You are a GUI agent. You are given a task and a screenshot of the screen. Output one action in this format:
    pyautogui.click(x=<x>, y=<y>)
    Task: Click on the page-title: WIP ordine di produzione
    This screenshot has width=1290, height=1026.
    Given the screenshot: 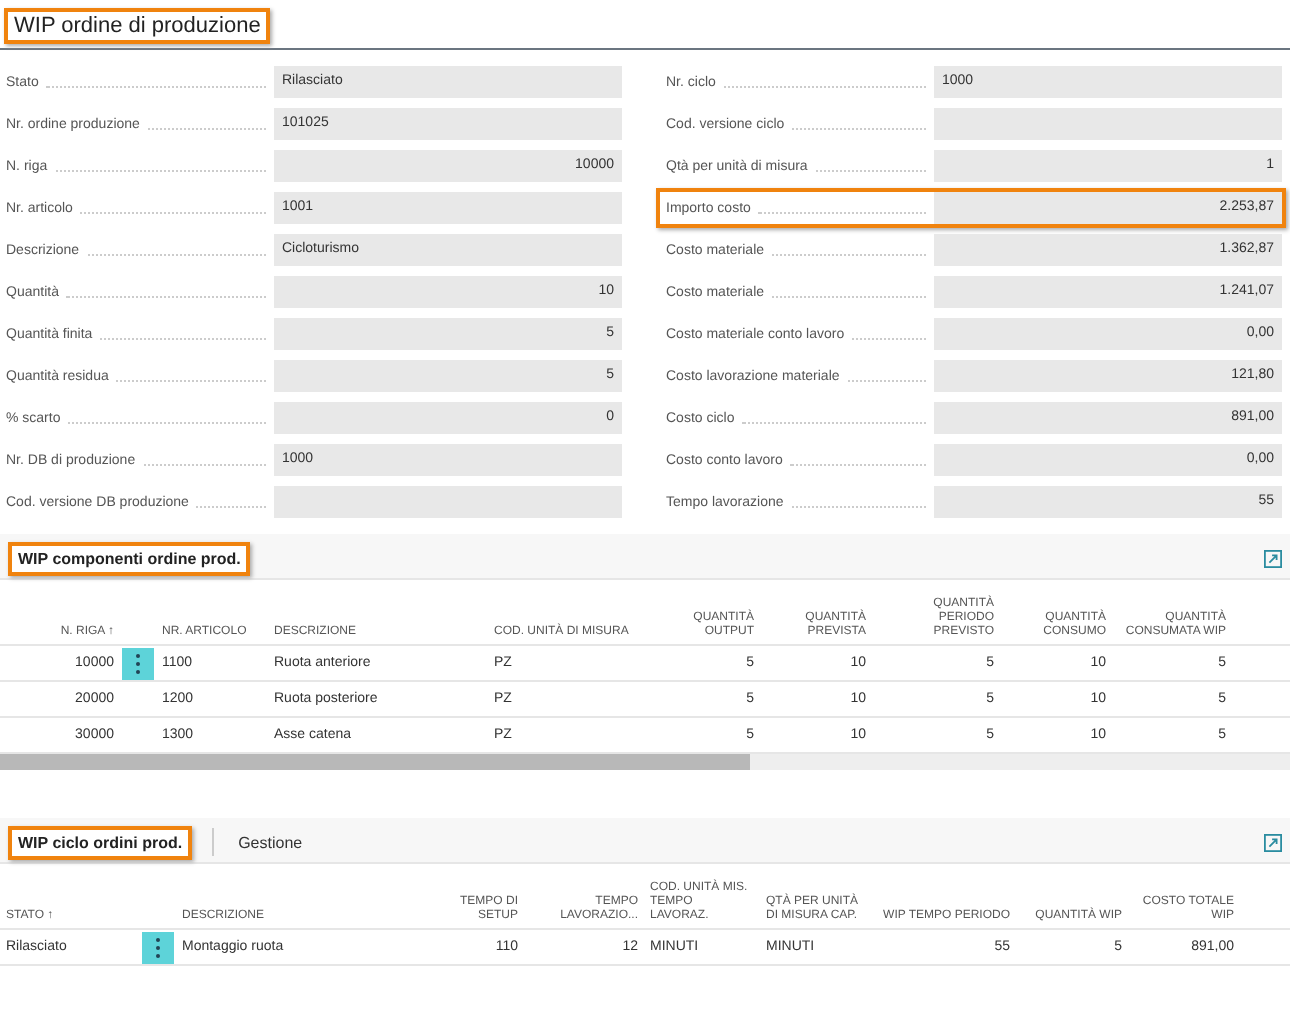 What is the action you would take?
    pyautogui.click(x=137, y=26)
    